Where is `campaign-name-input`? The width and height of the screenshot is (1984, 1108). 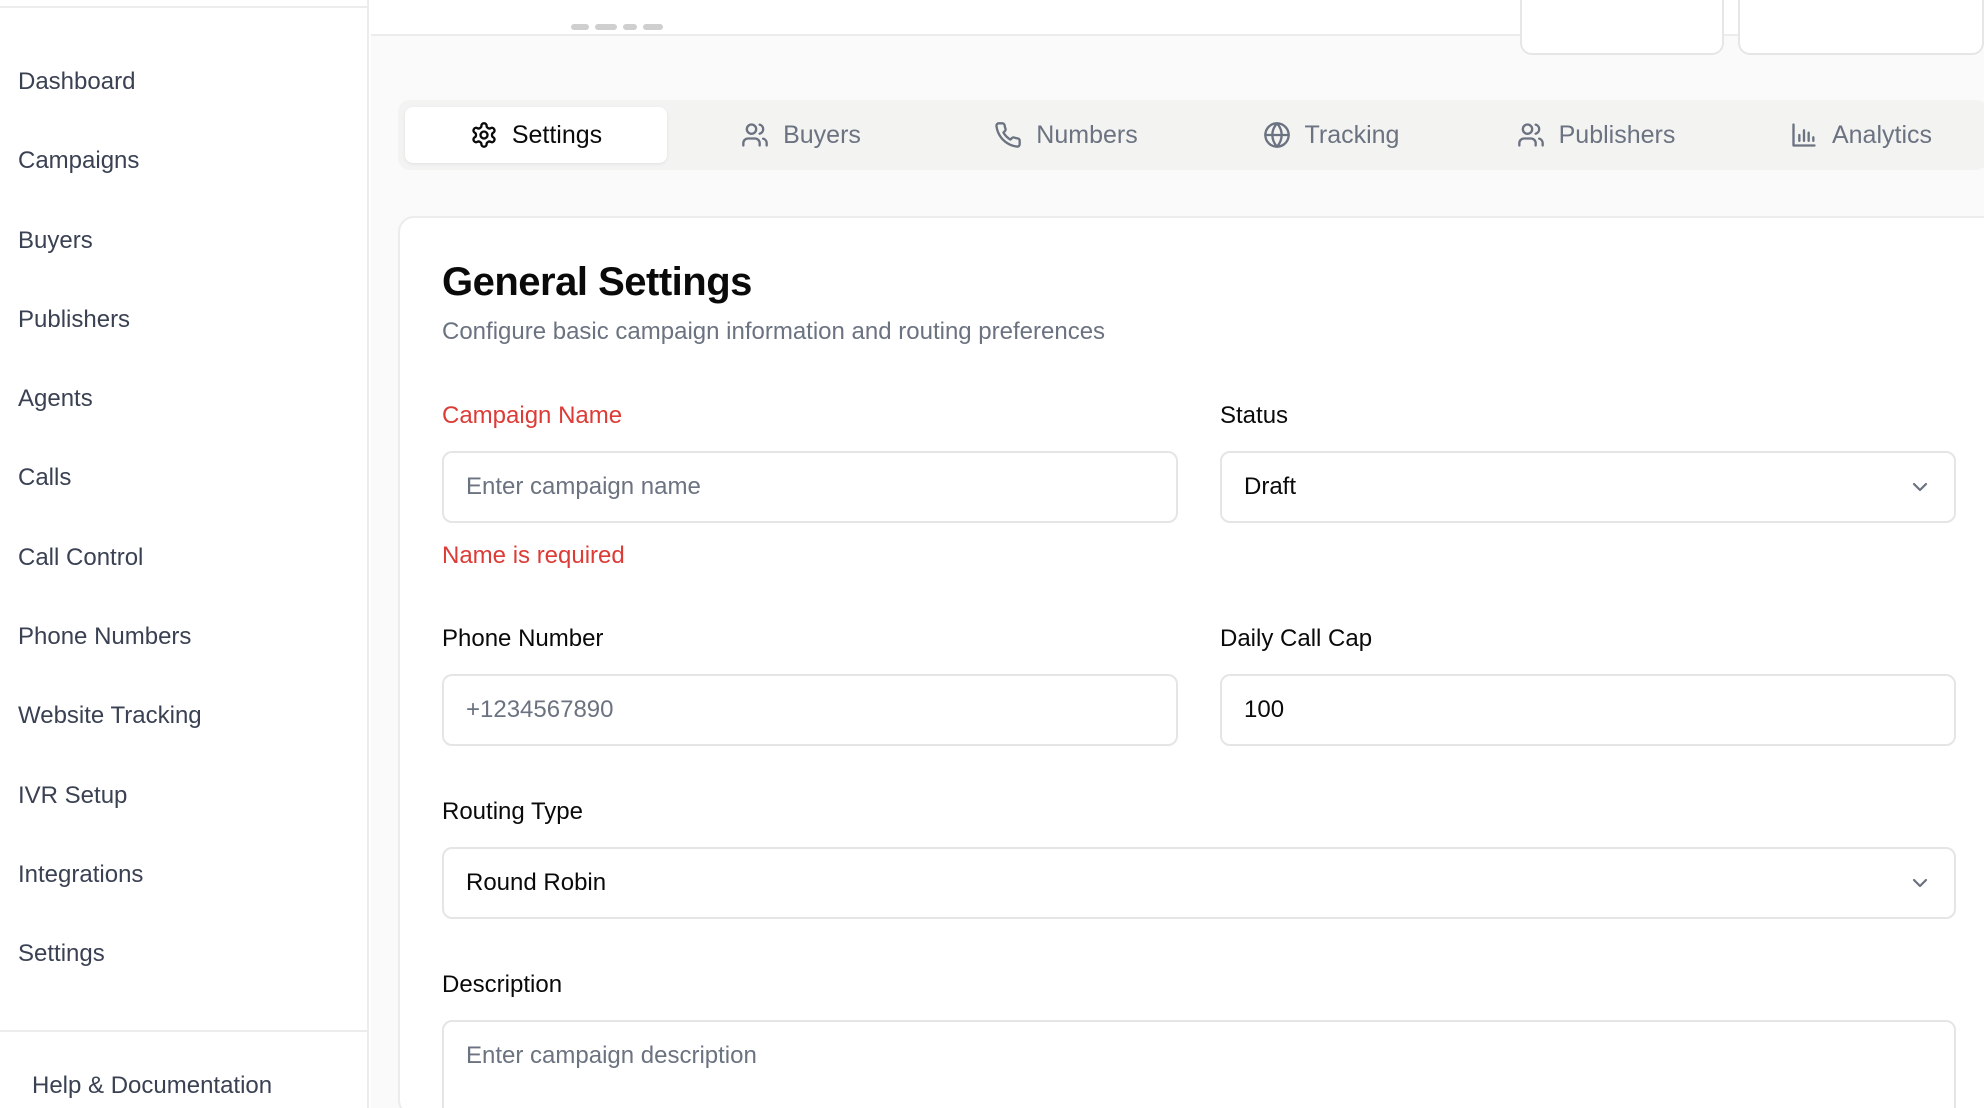
campaign-name-input is located at coordinates (810, 487).